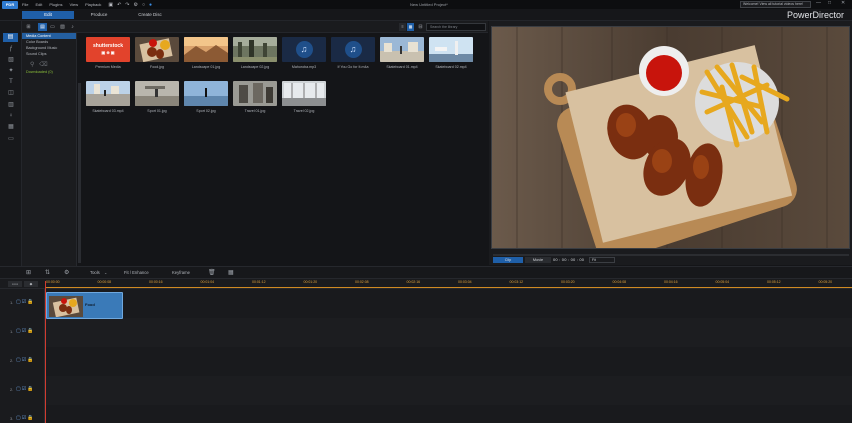  What do you see at coordinates (11, 116) in the screenshot?
I see `voiceover-icon: ♀` at bounding box center [11, 116].